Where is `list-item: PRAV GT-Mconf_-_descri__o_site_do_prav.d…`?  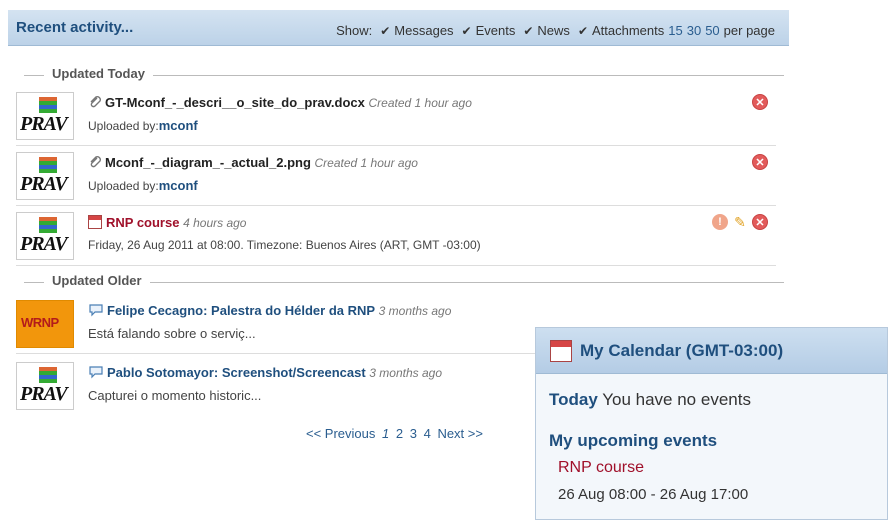 list-item: PRAV GT-Mconf_-_descri__o_site_do_prav.d… is located at coordinates (396, 117).